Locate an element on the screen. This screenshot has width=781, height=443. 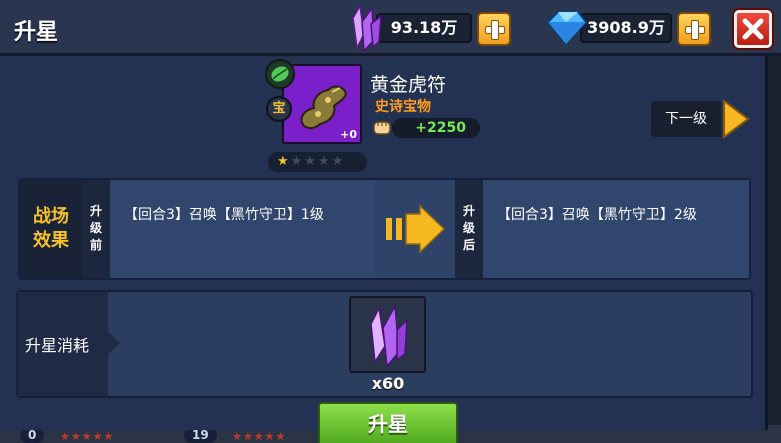
after-upgrade-effect: 【回合3】召唤【黑竹守卫】2级 is located at coordinates (616, 229).